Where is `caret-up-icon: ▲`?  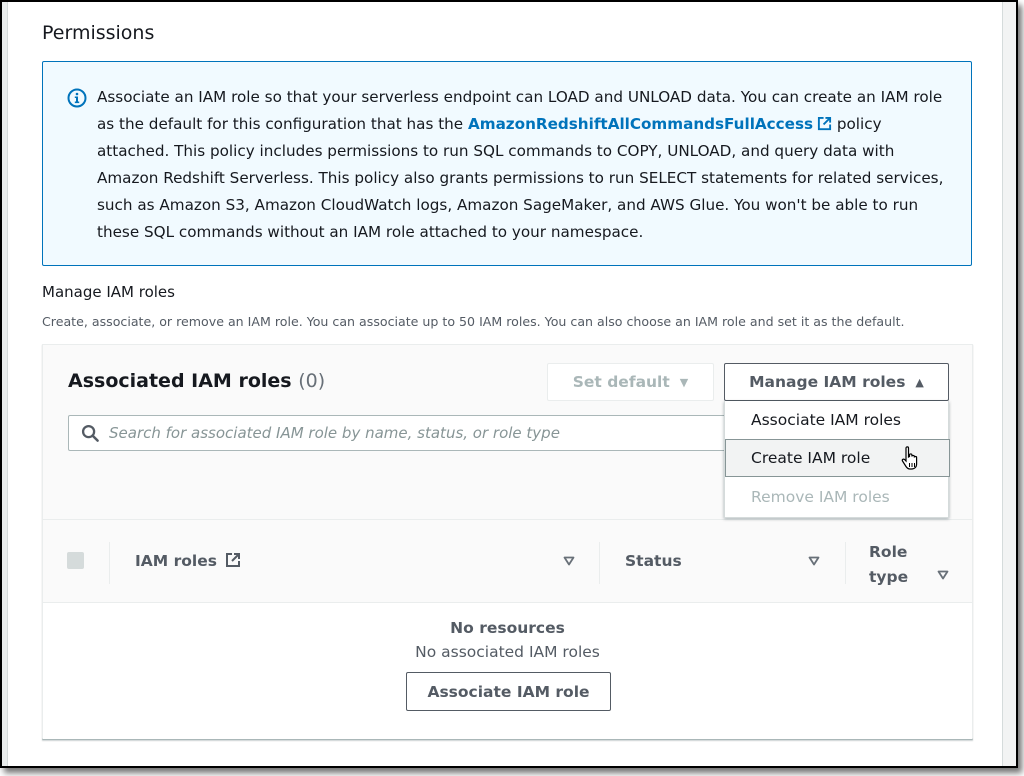
caret-up-icon: ▲ is located at coordinates (919, 382).